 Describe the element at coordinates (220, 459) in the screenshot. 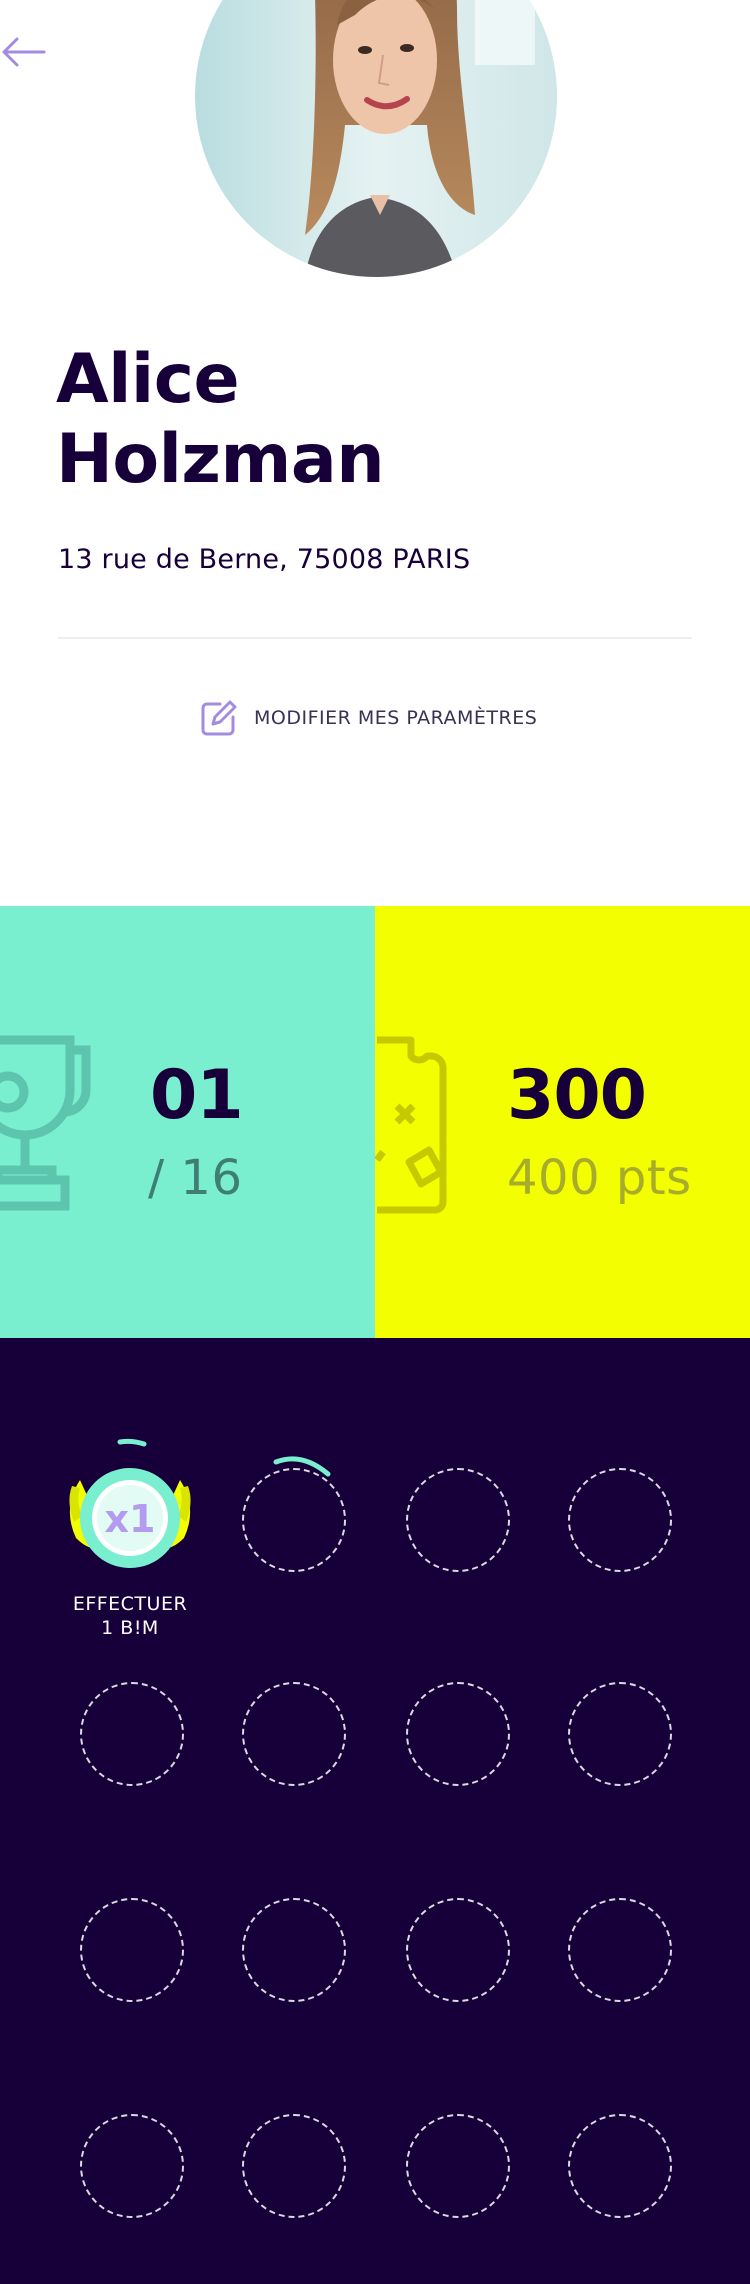

I see `last-name: Holzman` at that location.